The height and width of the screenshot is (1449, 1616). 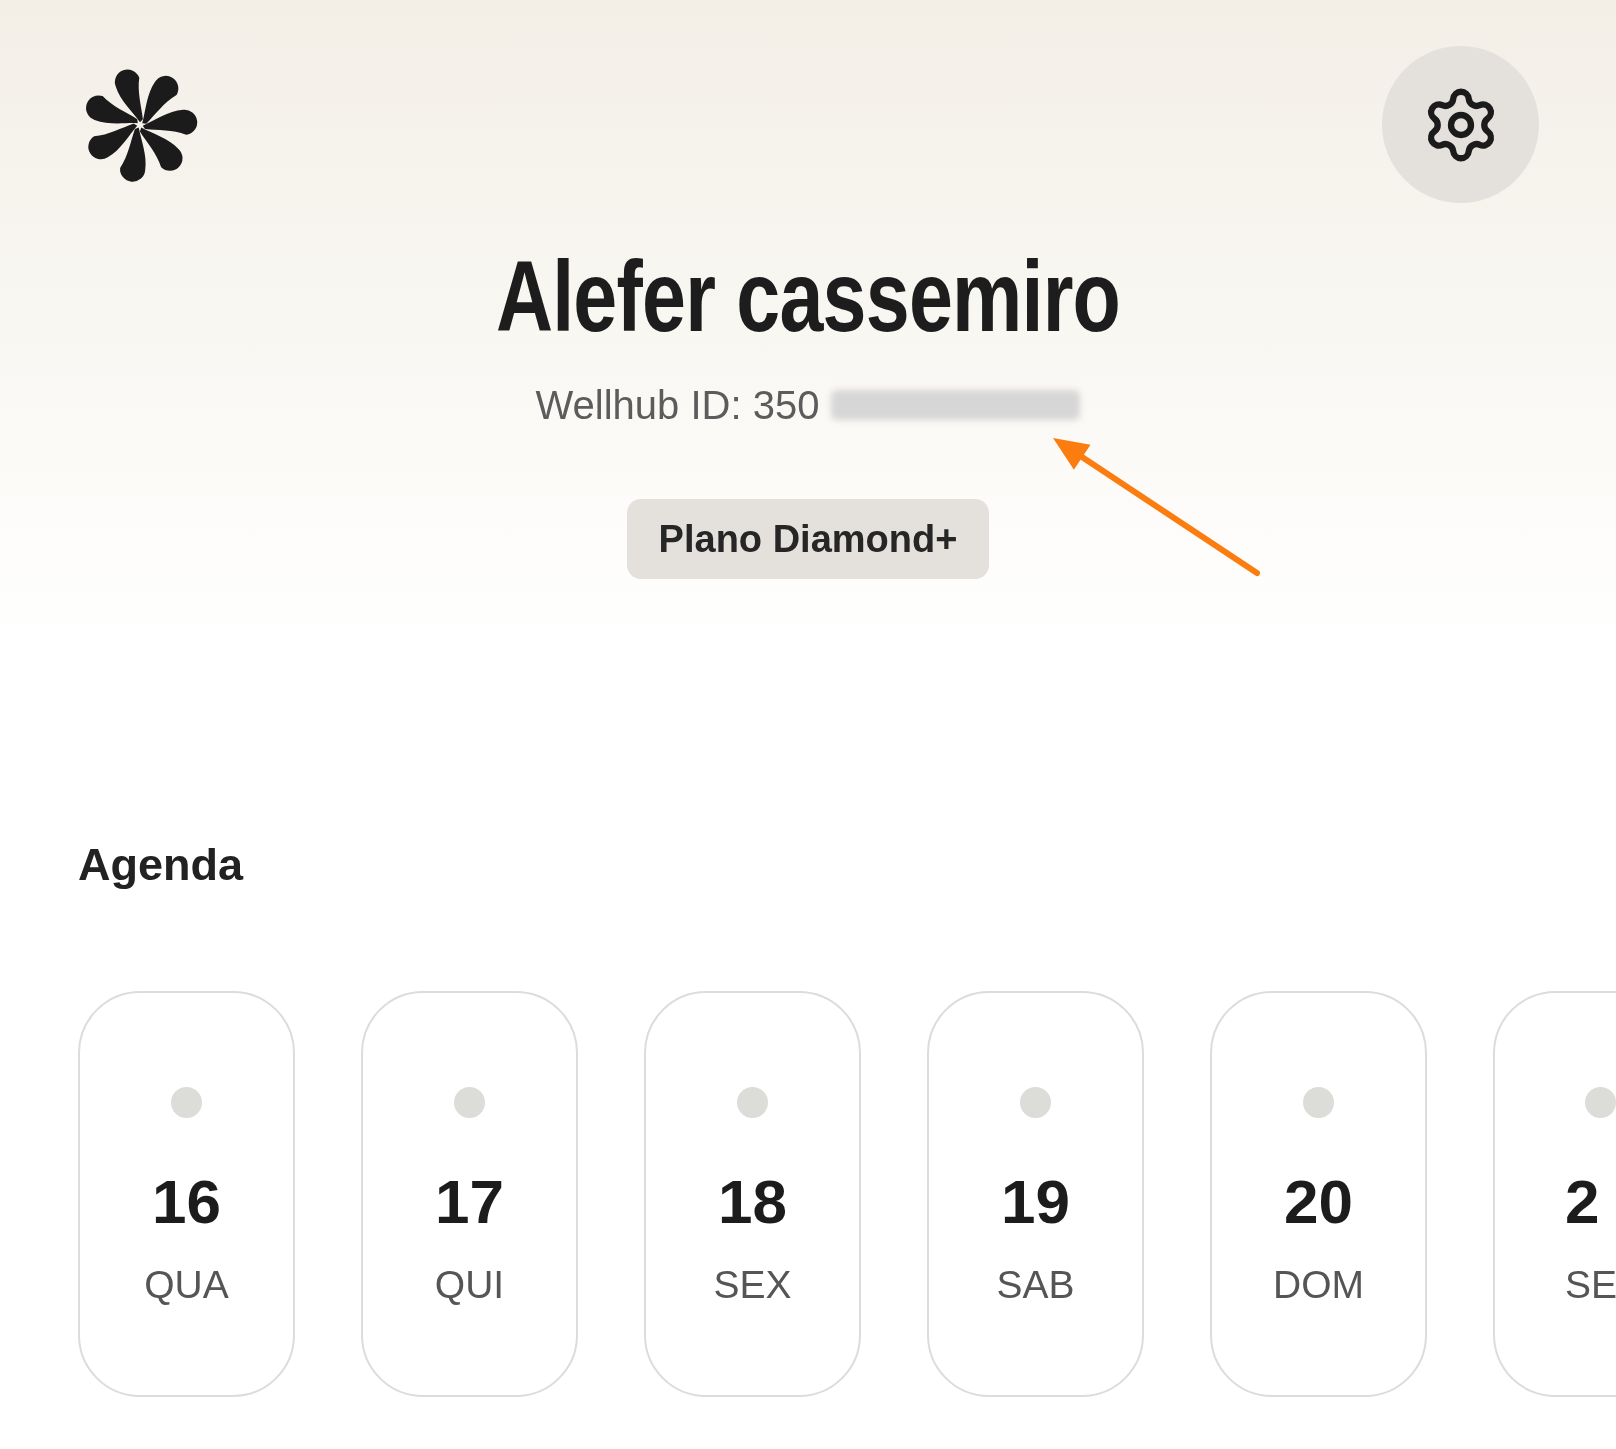 What do you see at coordinates (752, 1284) in the screenshot?
I see `weekday-label: SEX` at bounding box center [752, 1284].